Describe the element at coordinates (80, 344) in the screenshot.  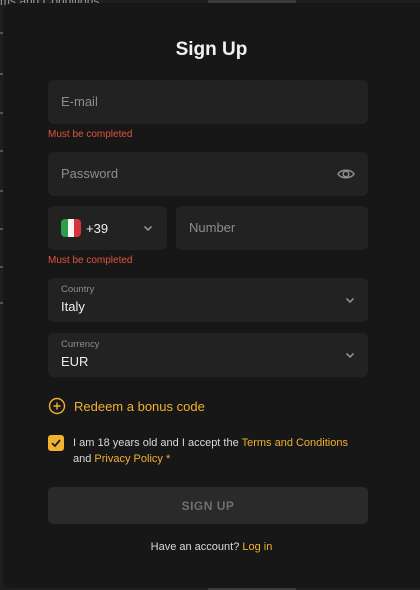
I see `currency-label: Currency` at that location.